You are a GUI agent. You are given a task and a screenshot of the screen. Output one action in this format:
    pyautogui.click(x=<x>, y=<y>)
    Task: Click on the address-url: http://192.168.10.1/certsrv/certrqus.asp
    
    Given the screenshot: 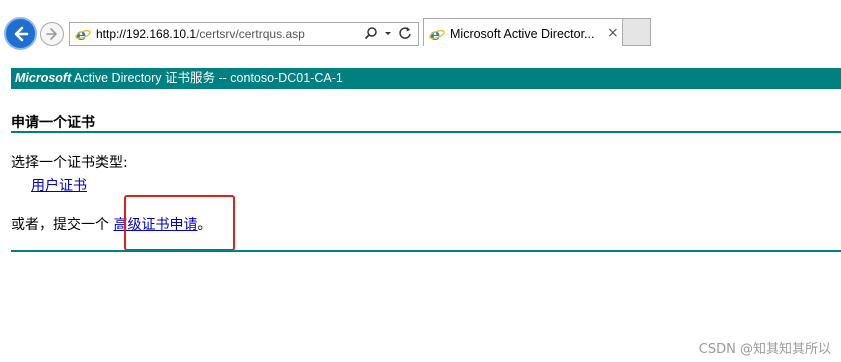 What is the action you would take?
    pyautogui.click(x=200, y=34)
    